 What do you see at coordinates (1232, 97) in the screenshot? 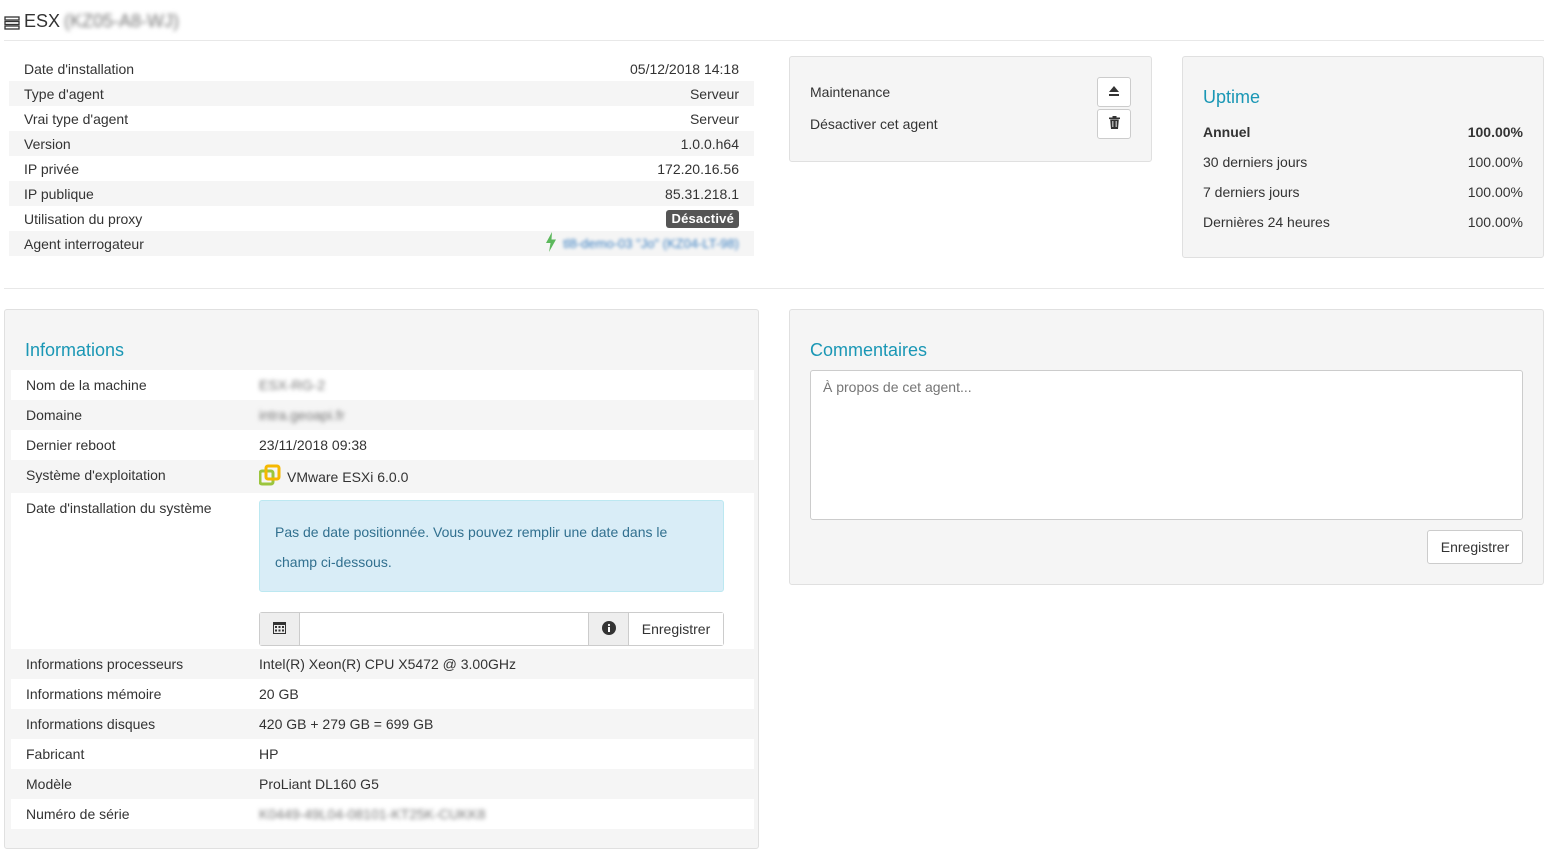
I see `uptime-title: Uptime` at bounding box center [1232, 97].